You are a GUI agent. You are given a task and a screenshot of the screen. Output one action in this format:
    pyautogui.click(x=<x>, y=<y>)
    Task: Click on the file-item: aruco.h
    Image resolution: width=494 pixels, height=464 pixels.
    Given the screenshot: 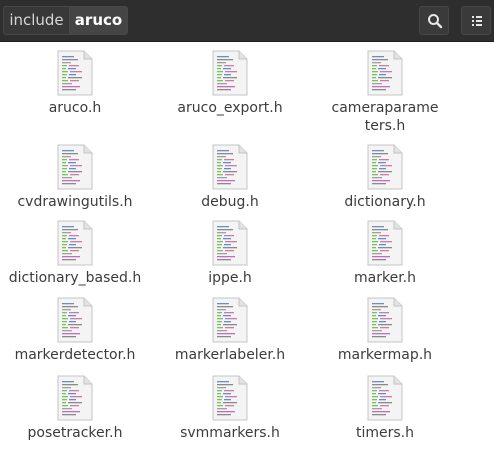 What is the action you would take?
    pyautogui.click(x=75, y=96)
    